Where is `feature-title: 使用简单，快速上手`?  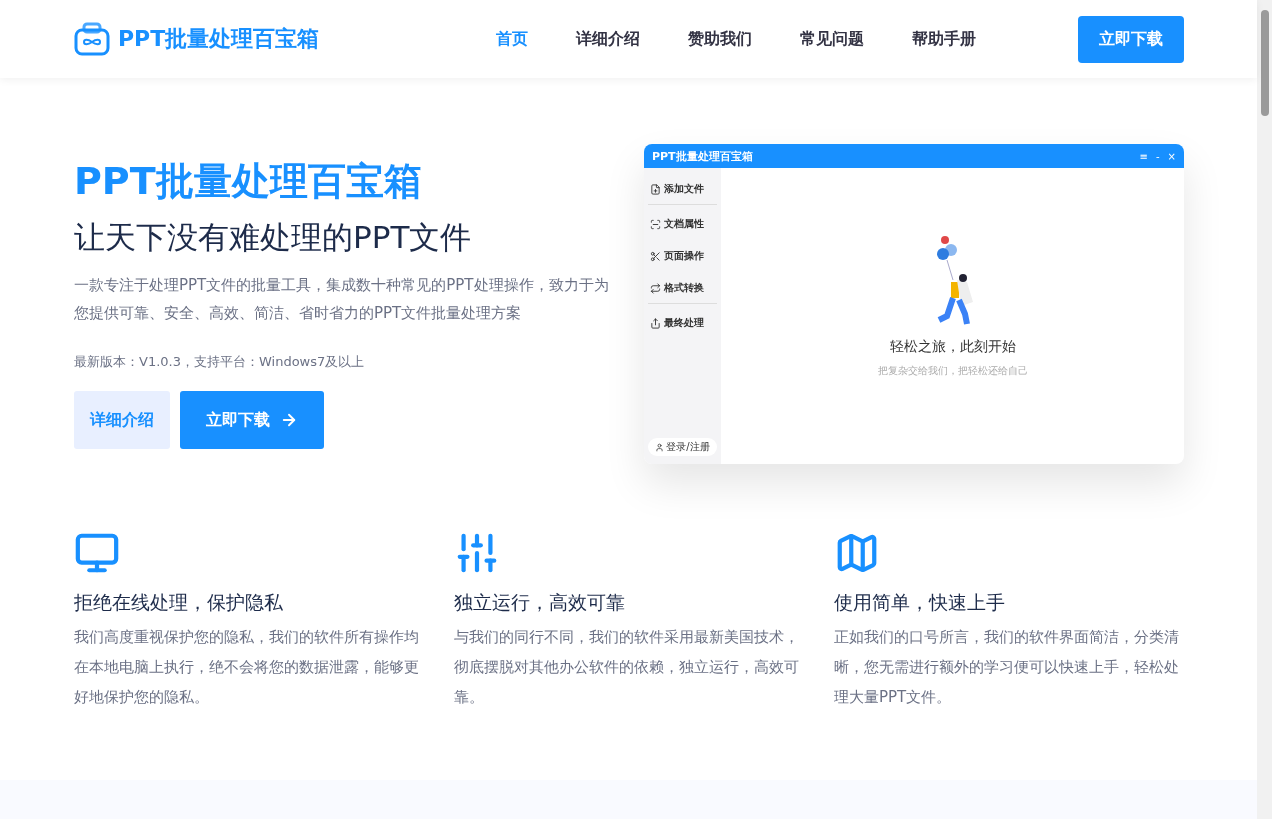 feature-title: 使用简单，快速上手 is located at coordinates (920, 602).